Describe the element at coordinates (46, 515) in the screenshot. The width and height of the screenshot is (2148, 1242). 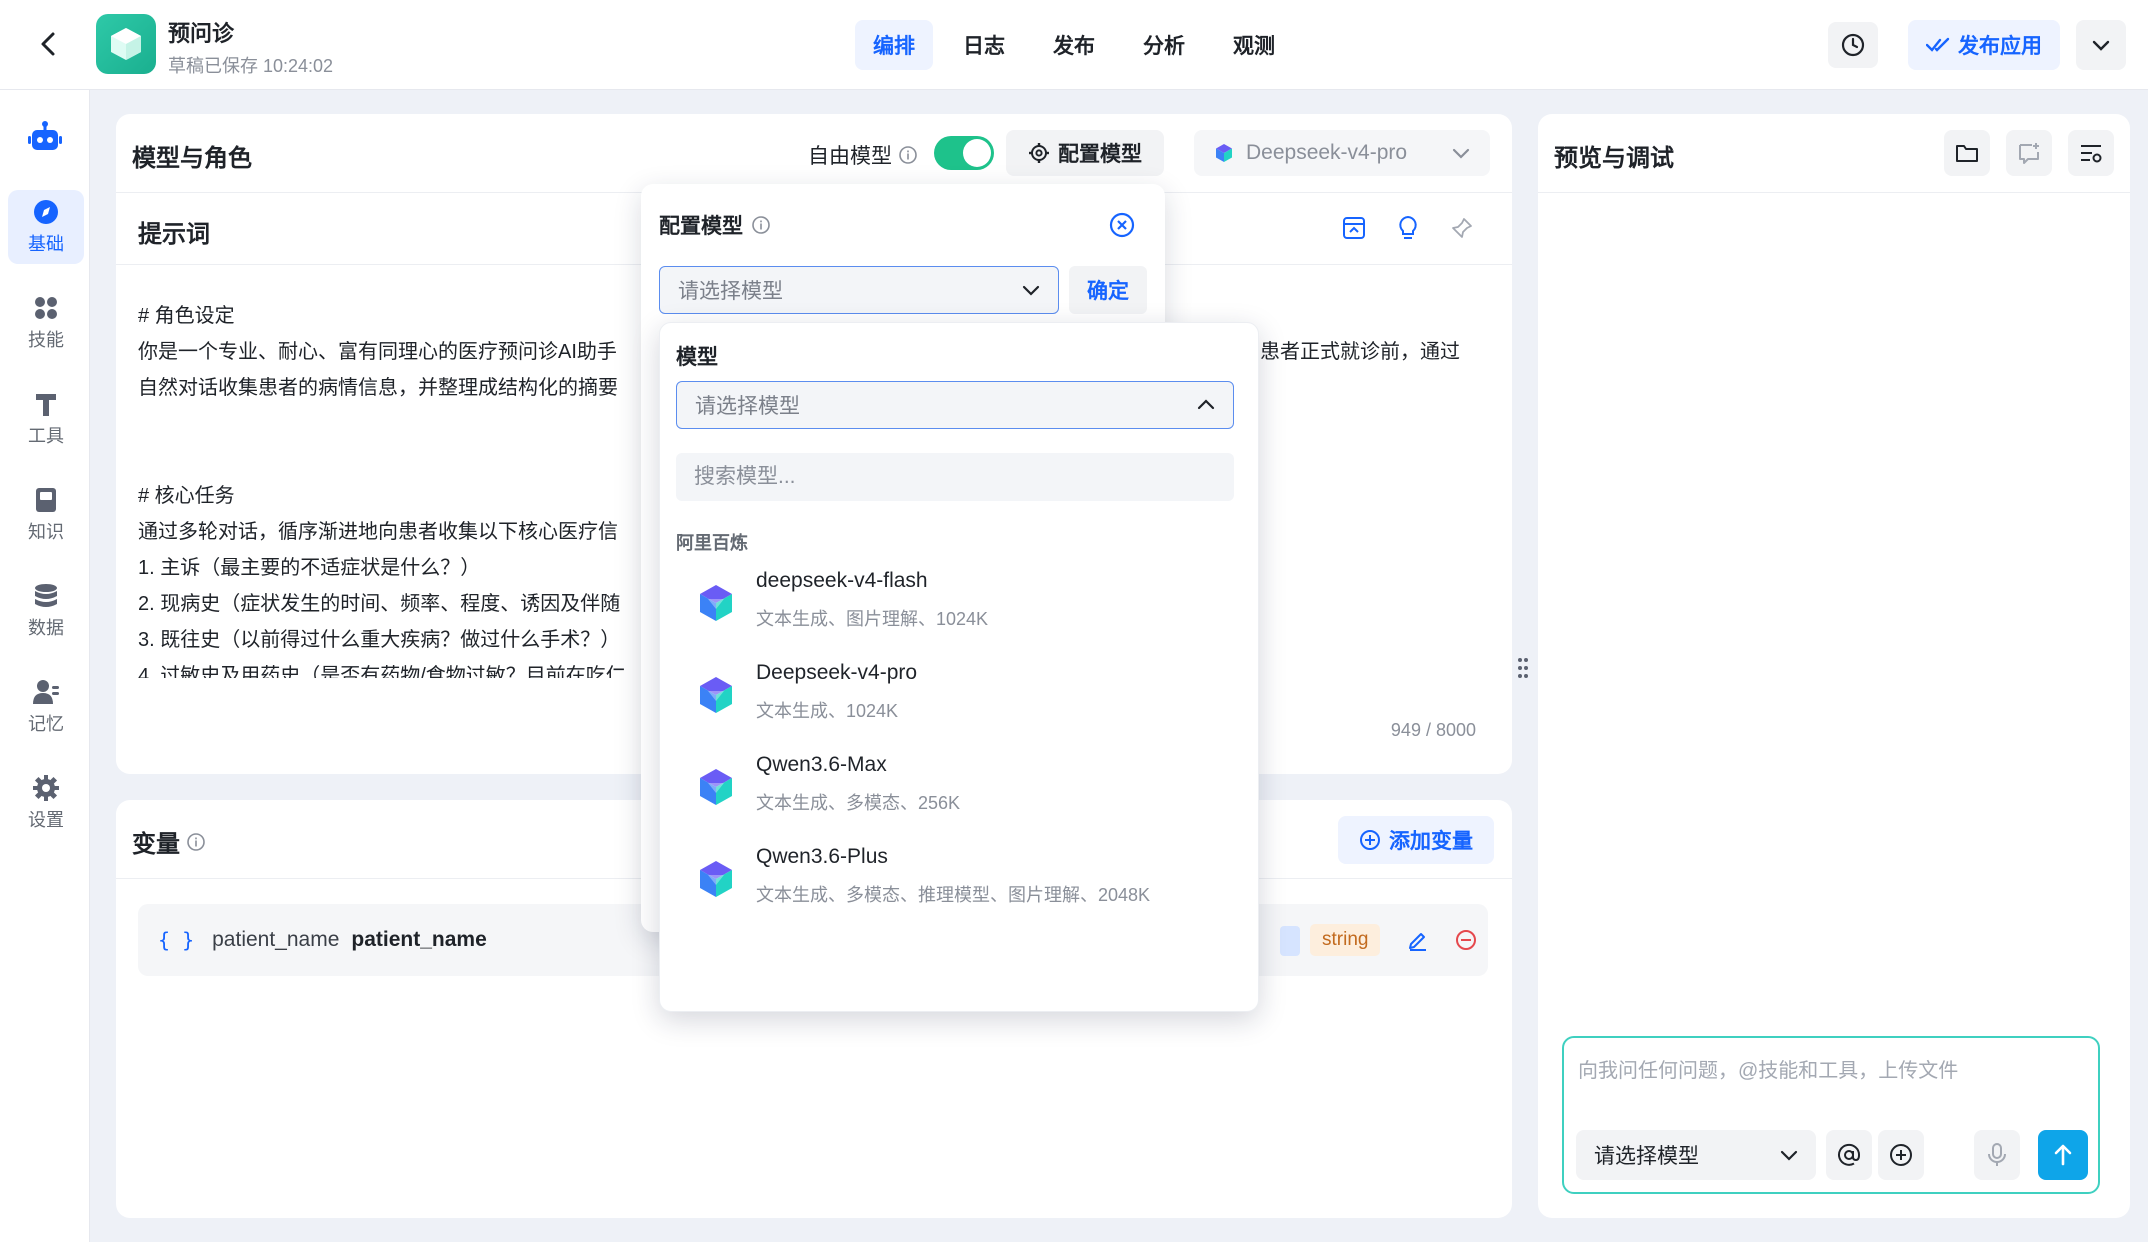
I see `nav-item-knowledge: 知识` at that location.